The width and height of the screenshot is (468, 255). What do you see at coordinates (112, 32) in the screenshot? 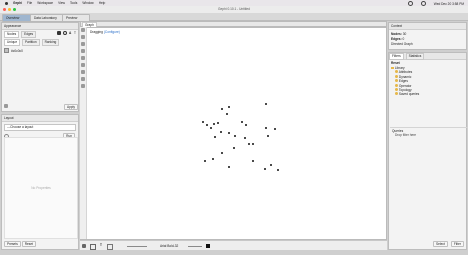
I see `configure-link: (Configure)` at bounding box center [112, 32].